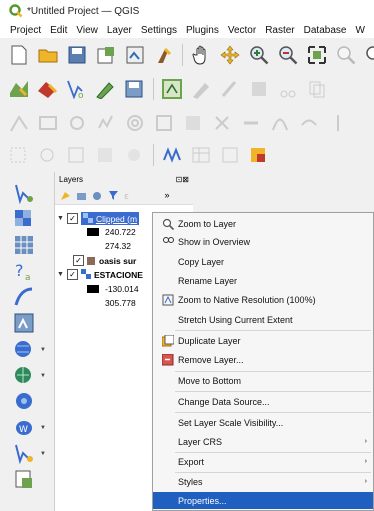 The height and width of the screenshot is (511, 374). Describe the element at coordinates (135, 55) in the screenshot. I see `layout-manager-icon` at that location.